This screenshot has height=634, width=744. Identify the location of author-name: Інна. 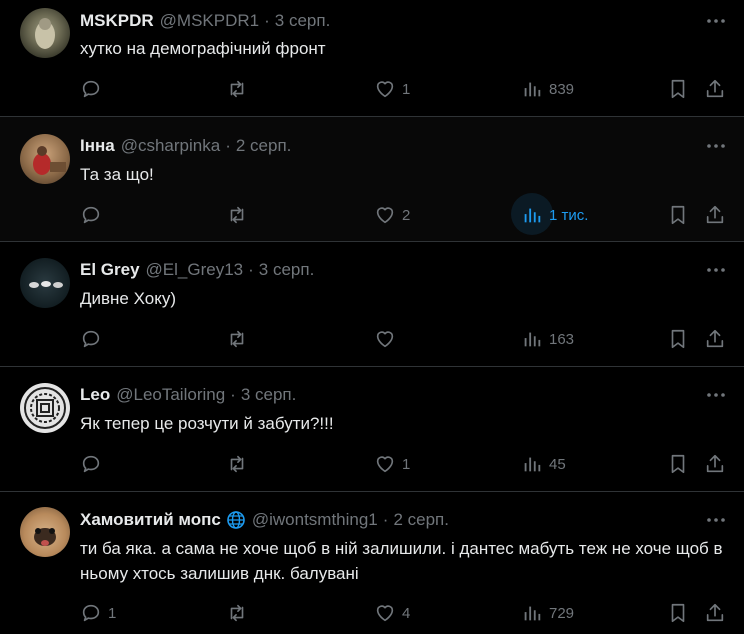
(97, 146).